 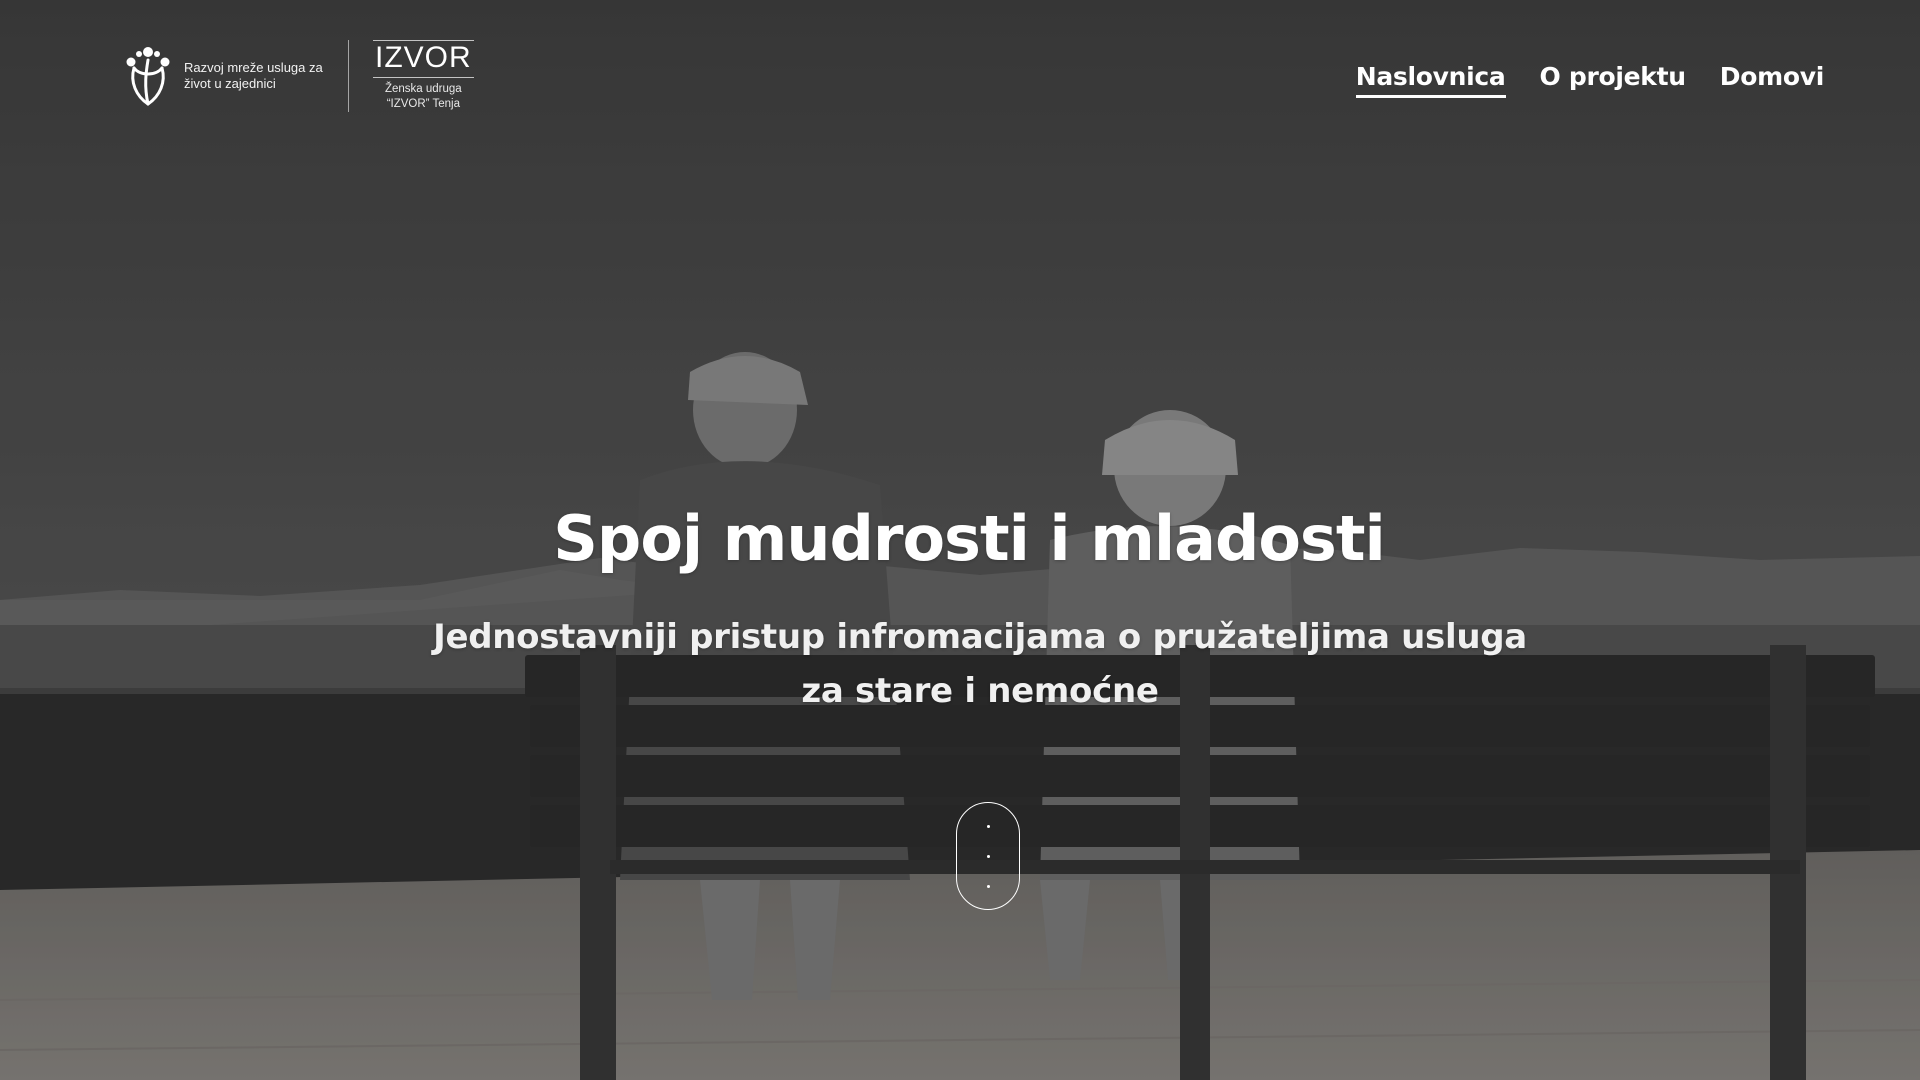 I want to click on izvor-logo: IZVOR Ženska udruga “IZVOR” Tenja, so click(x=423, y=76).